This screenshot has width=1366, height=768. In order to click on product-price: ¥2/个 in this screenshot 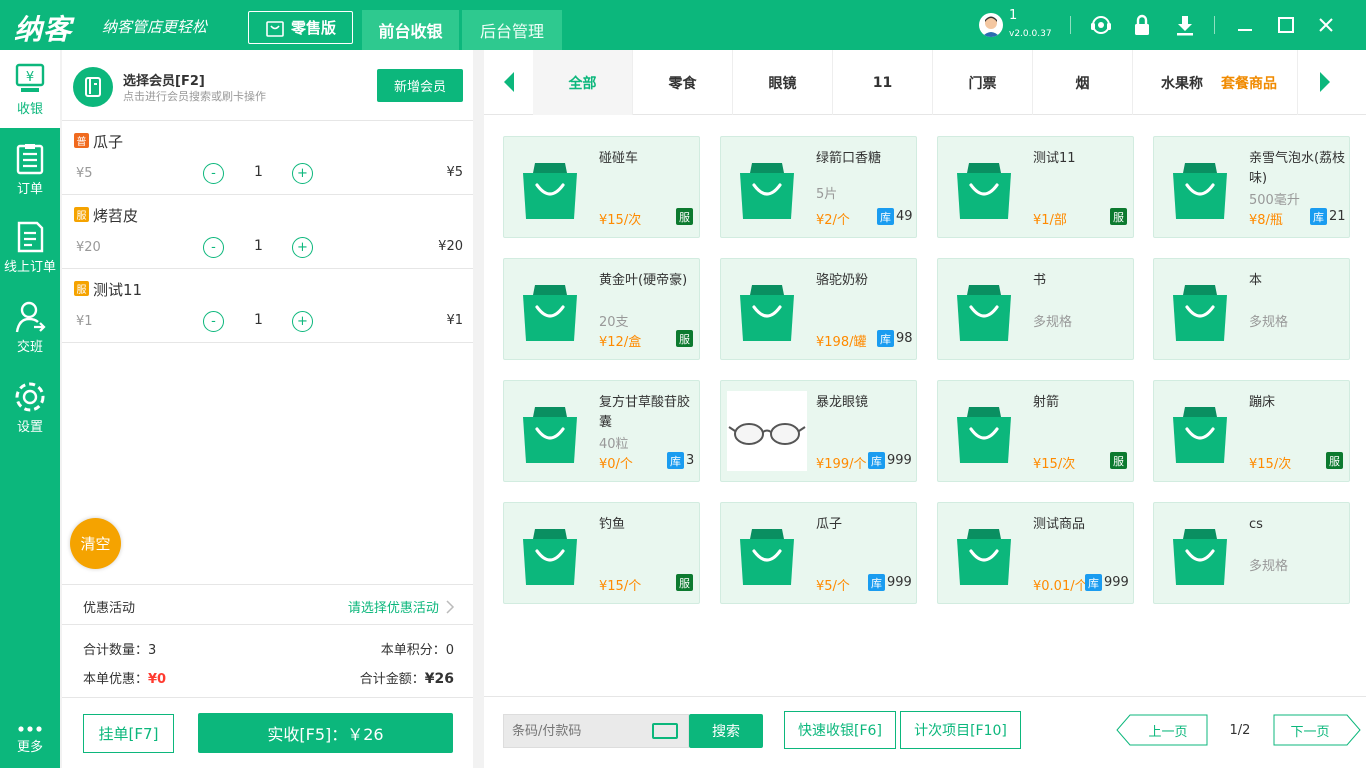, I will do `click(833, 220)`.